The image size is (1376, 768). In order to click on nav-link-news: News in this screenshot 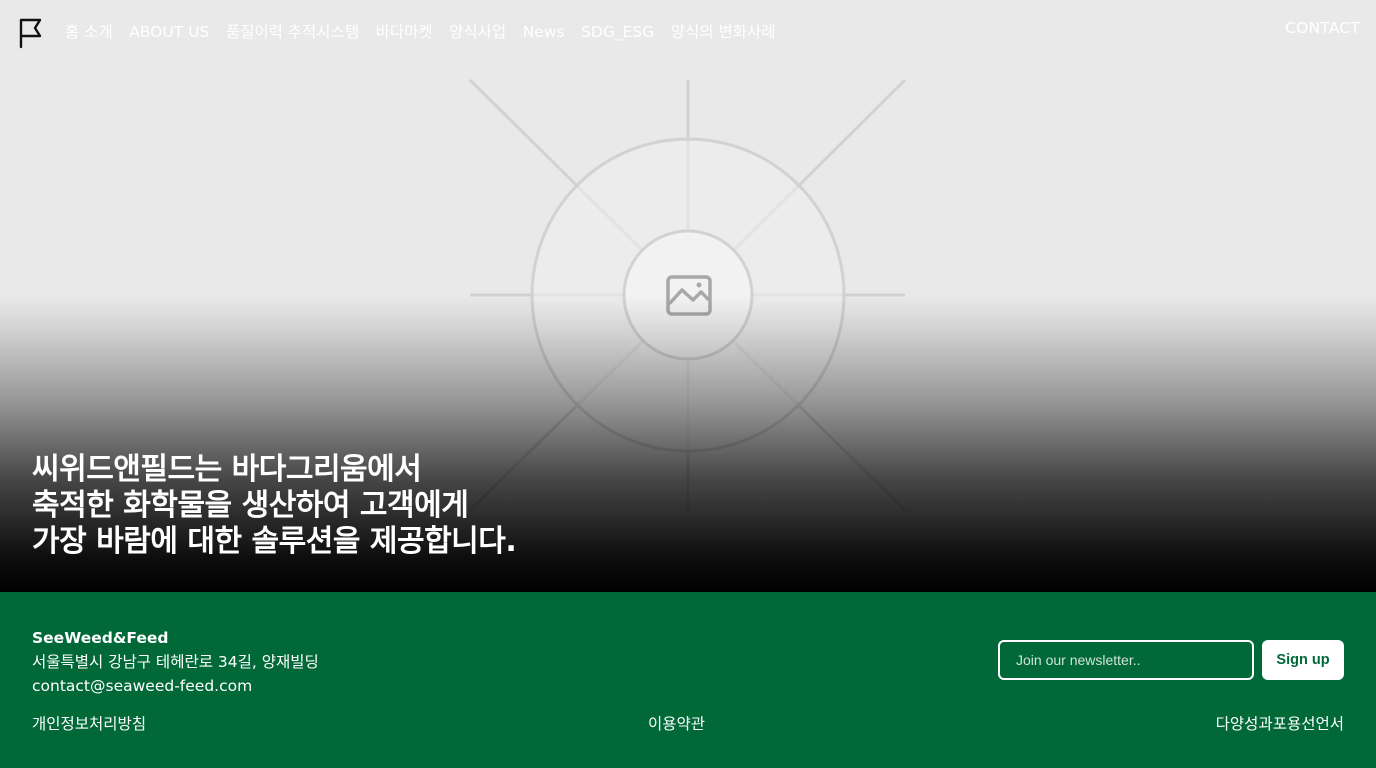, I will do `click(544, 32)`.